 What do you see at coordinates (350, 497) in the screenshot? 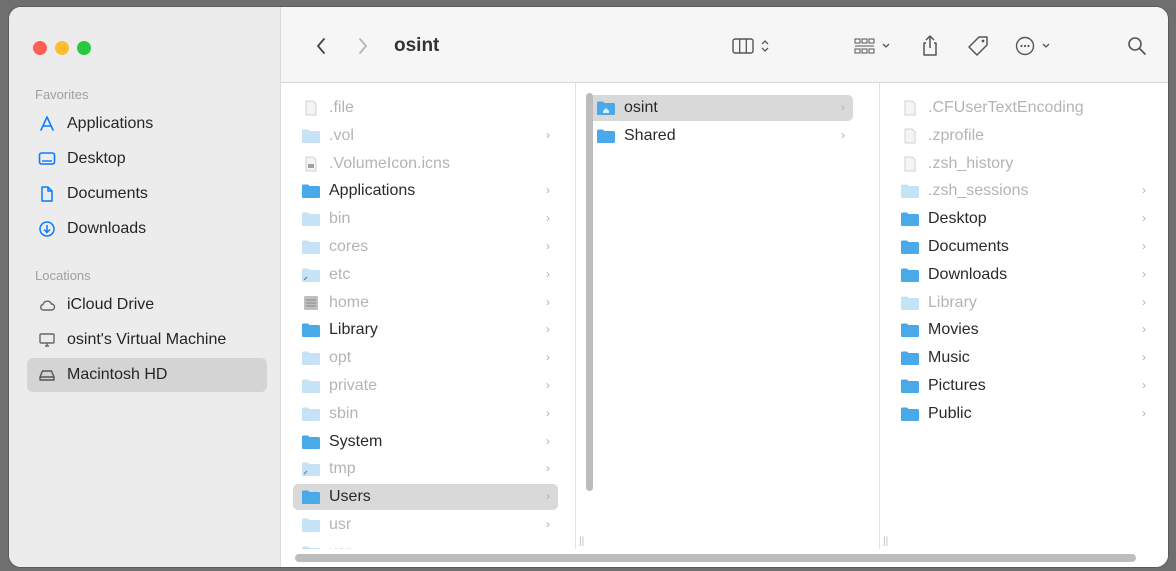
I see `file-name: Users` at bounding box center [350, 497].